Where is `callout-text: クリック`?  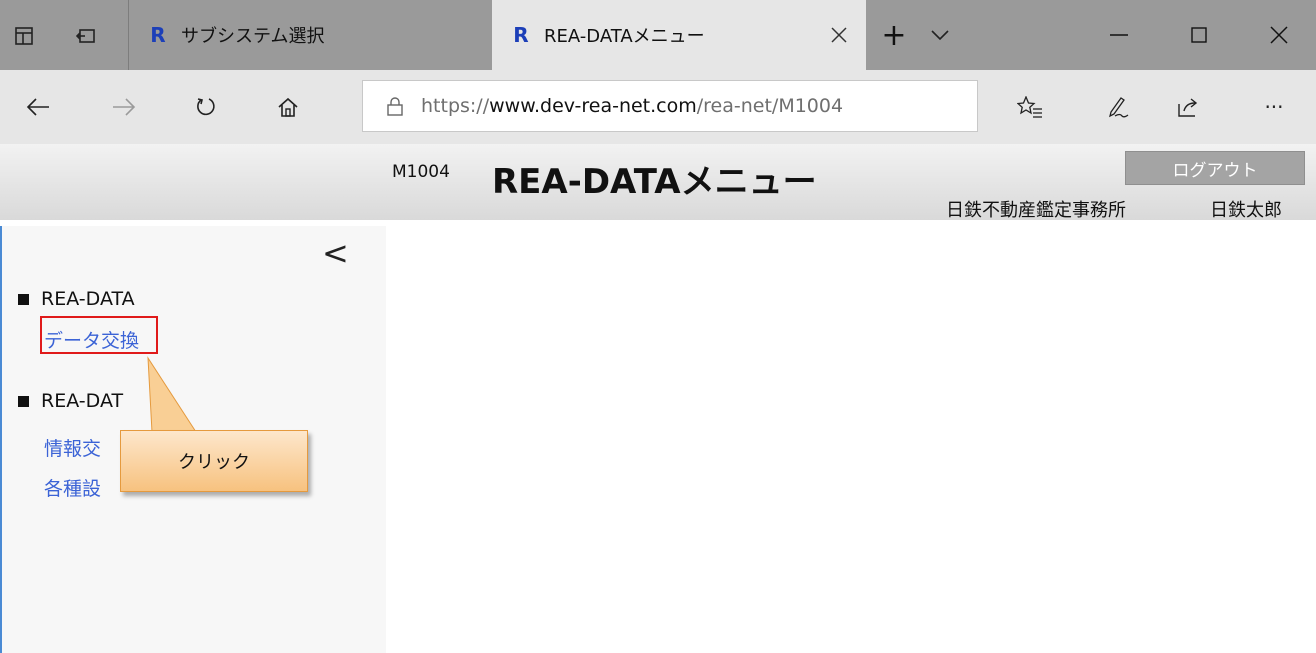
callout-text: クリック is located at coordinates (214, 462).